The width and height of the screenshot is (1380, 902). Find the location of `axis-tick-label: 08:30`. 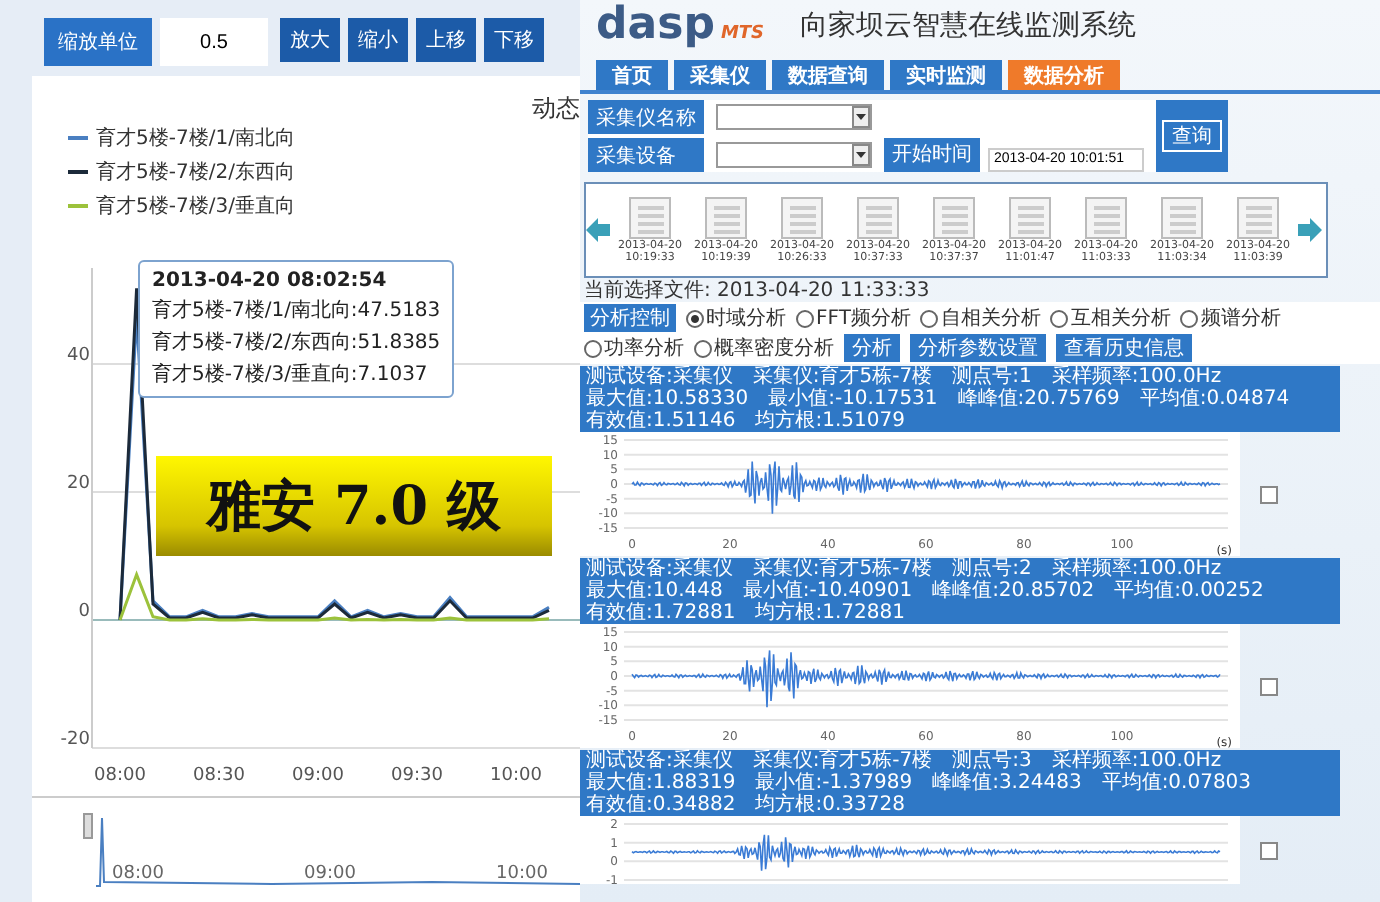

axis-tick-label: 08:30 is located at coordinates (219, 776).